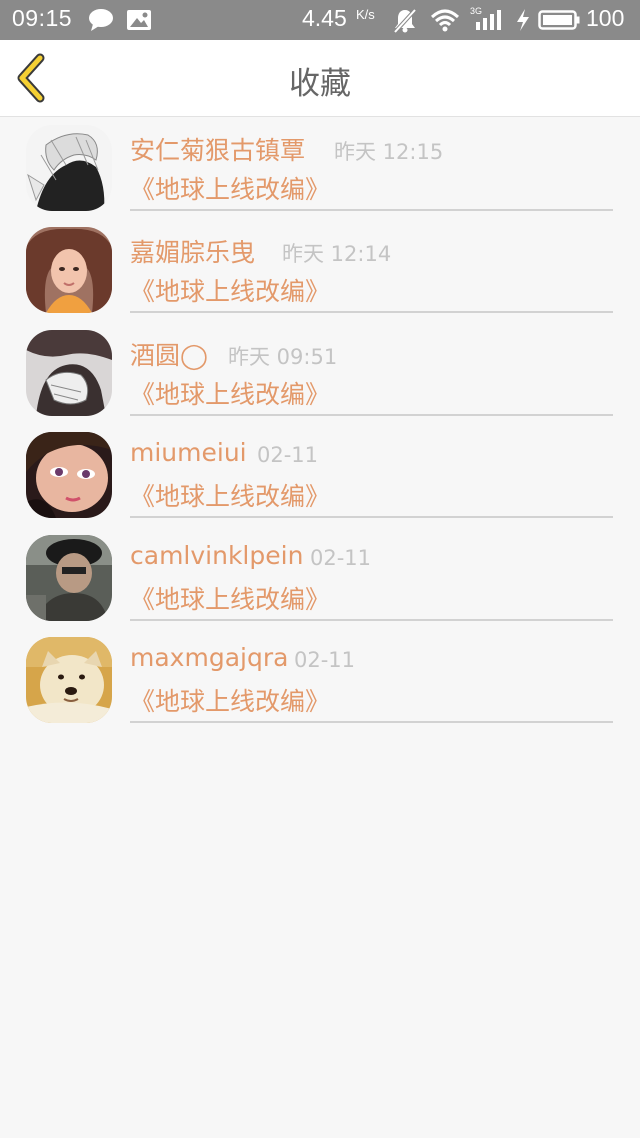  Describe the element at coordinates (320, 373) in the screenshot. I see `list-item: 酒圆◯ 昨天 09:51 《地球上线改编》` at that location.